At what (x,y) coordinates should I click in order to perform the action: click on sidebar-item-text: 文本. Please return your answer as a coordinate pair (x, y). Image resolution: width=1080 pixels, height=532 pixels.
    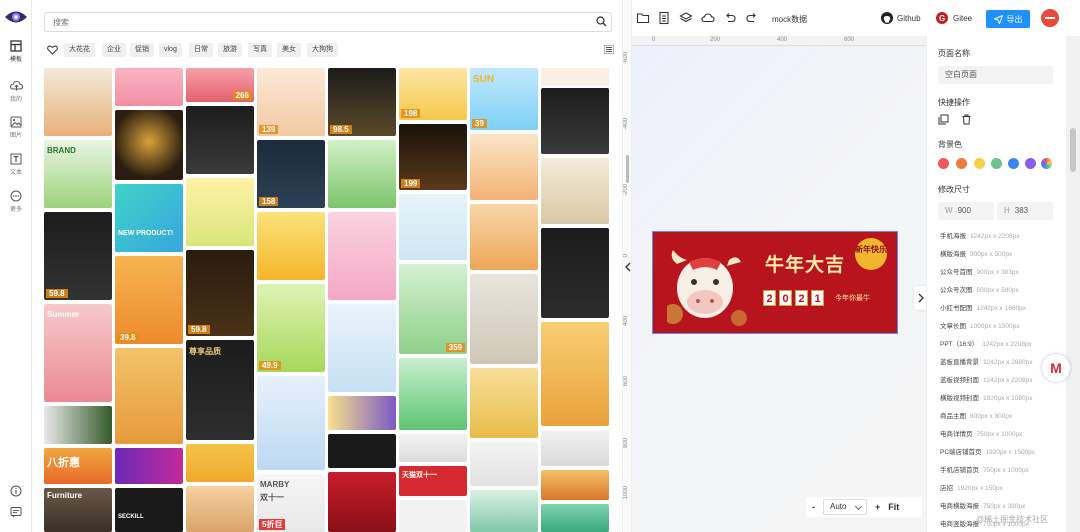
    Looking at the image, I should click on (16, 164).